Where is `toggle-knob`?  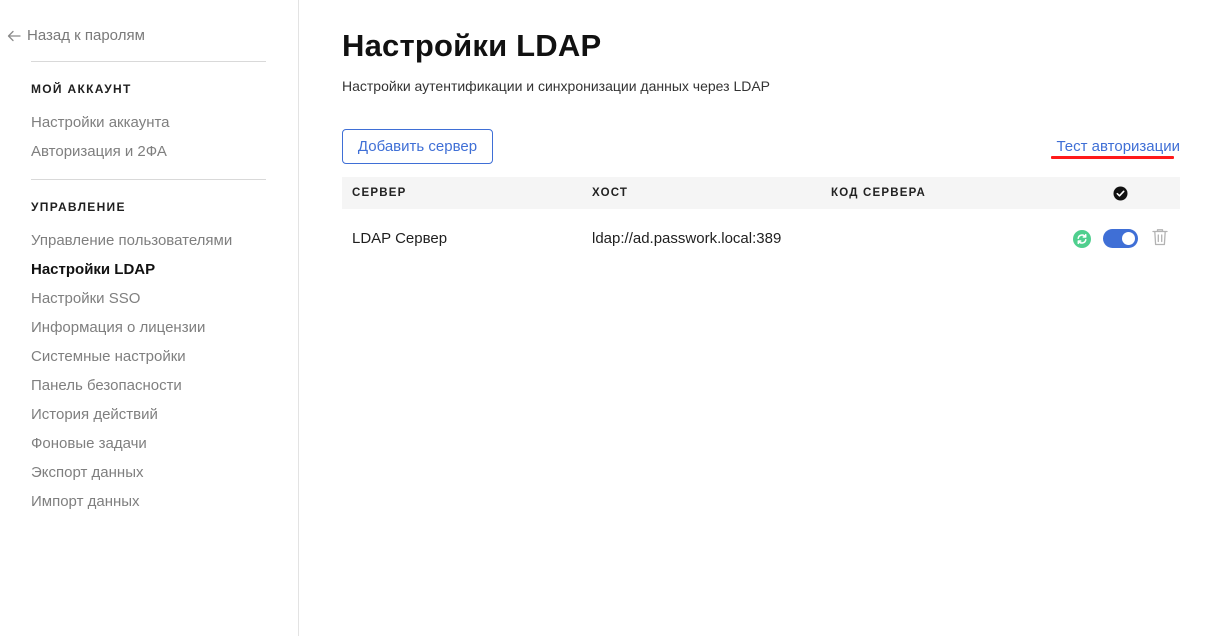 toggle-knob is located at coordinates (1128, 238).